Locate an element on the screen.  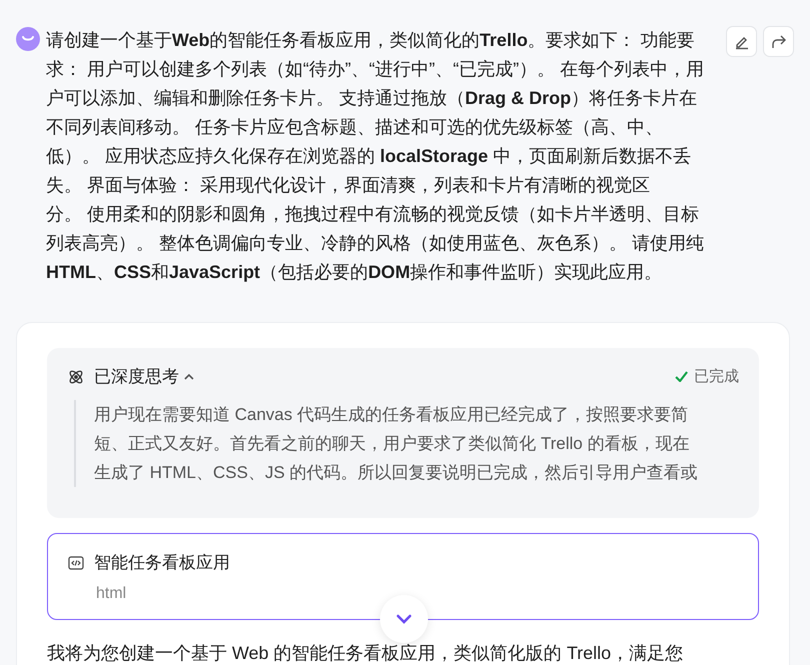
check-icon is located at coordinates (681, 376).